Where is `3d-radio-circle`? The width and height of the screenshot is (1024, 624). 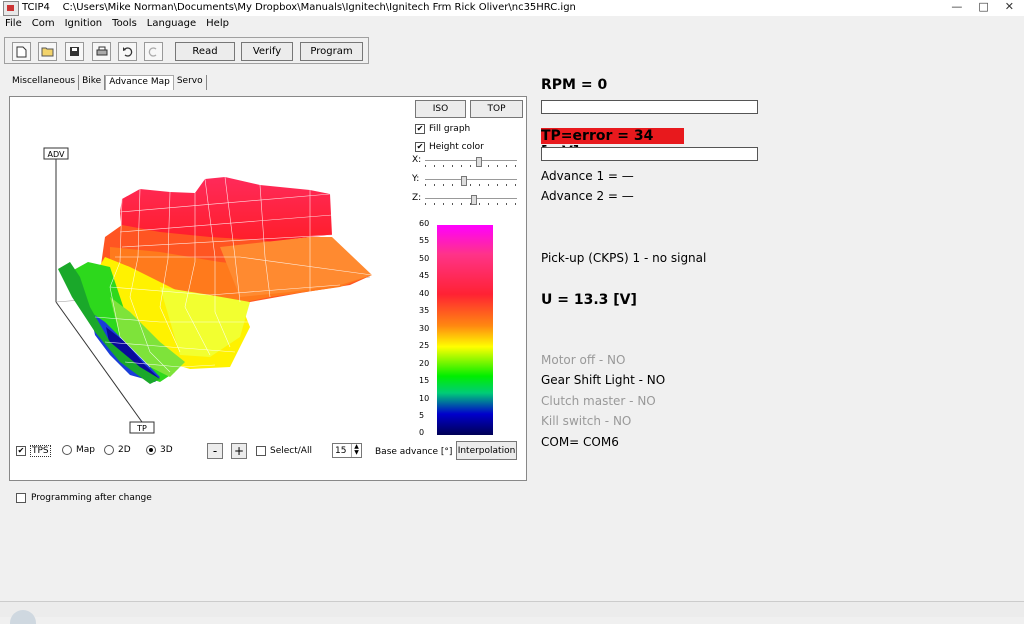 3d-radio-circle is located at coordinates (151, 450).